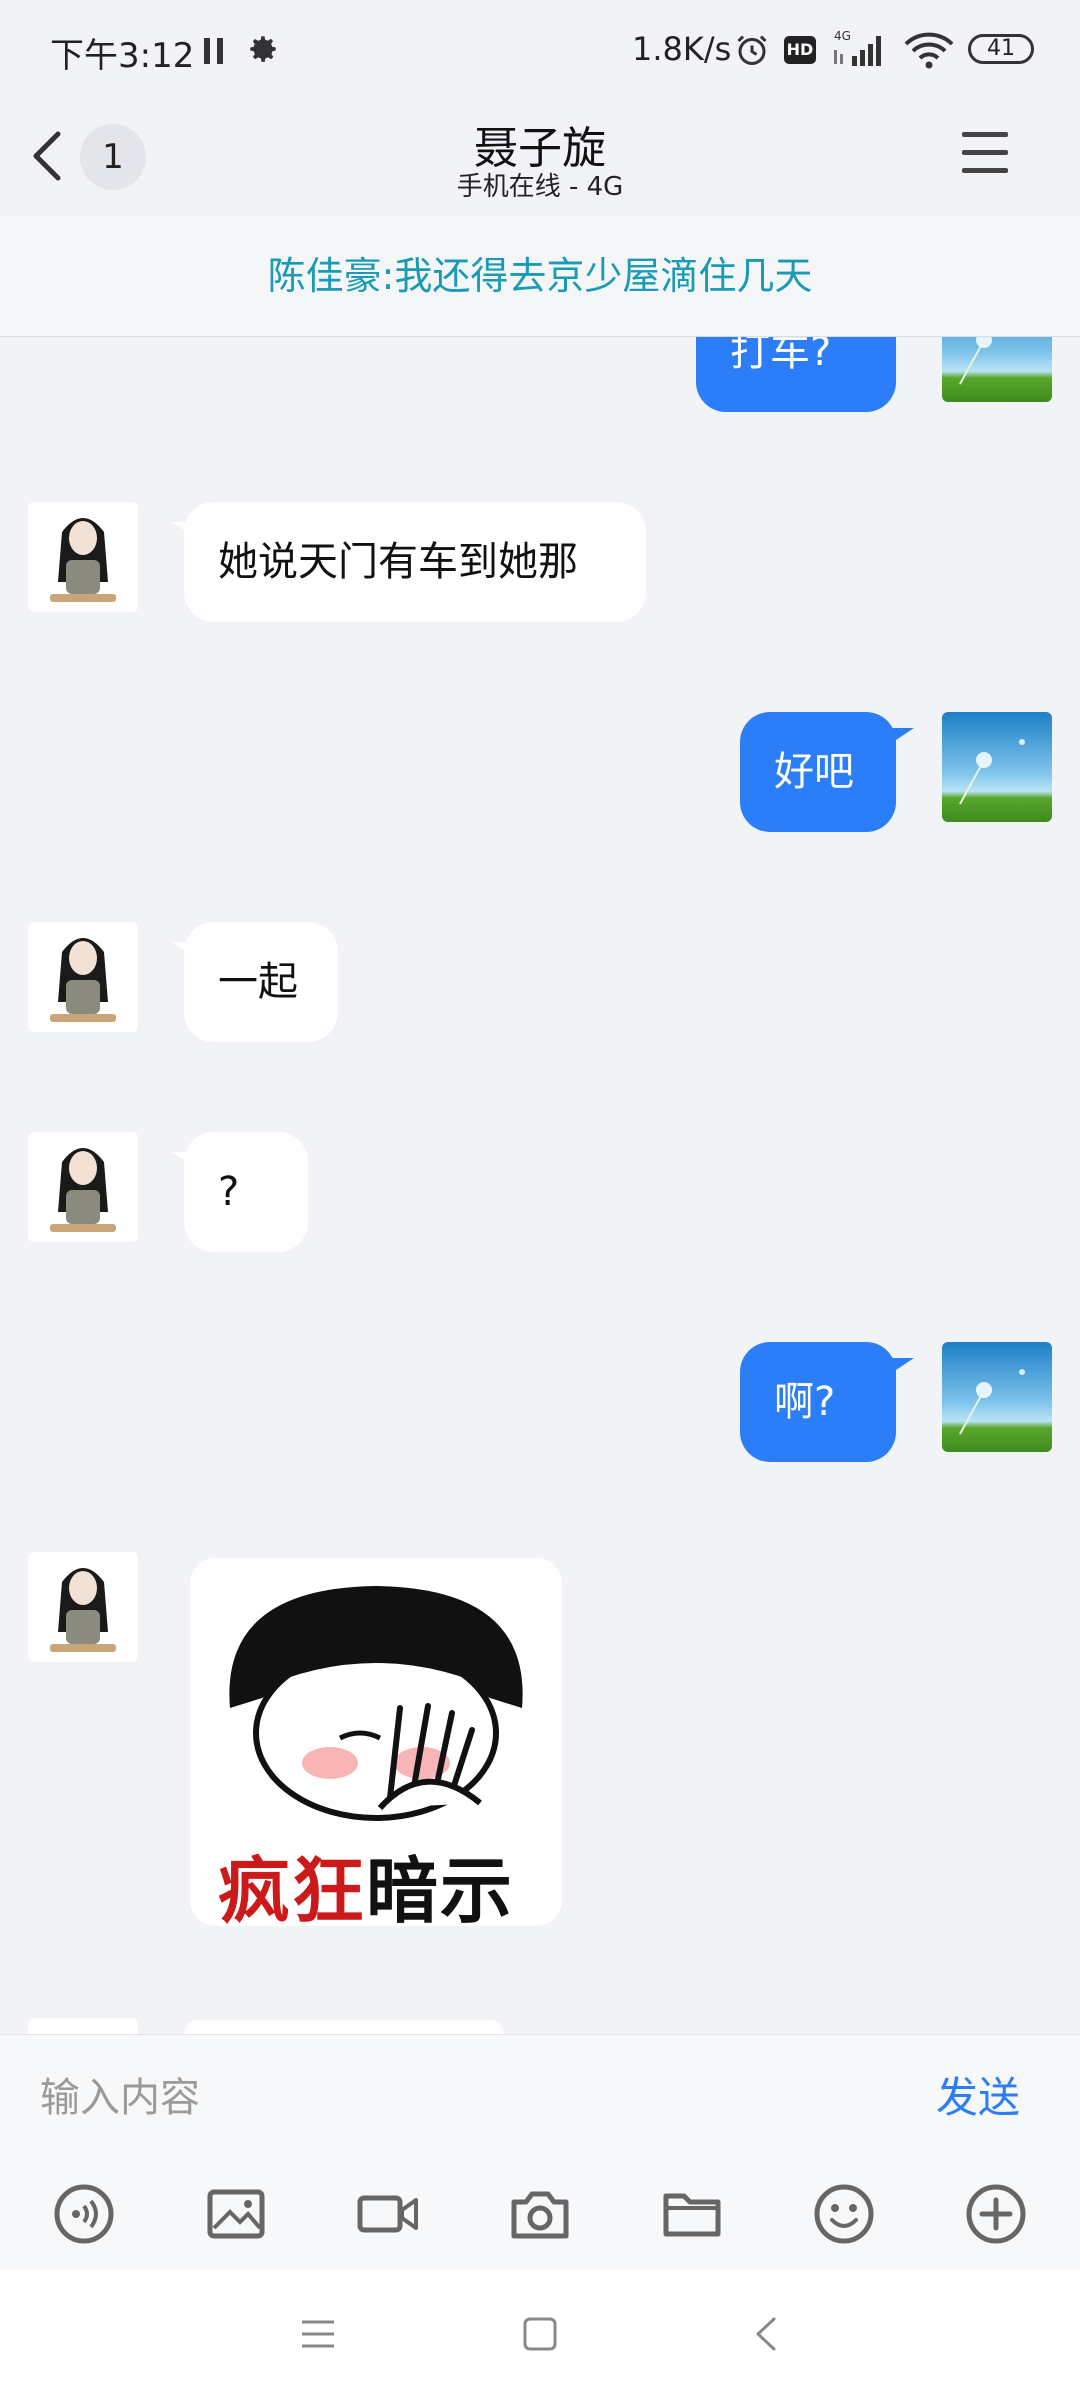 The height and width of the screenshot is (2400, 1080). What do you see at coordinates (113, 157) in the screenshot?
I see `unread-count-badge: 1` at bounding box center [113, 157].